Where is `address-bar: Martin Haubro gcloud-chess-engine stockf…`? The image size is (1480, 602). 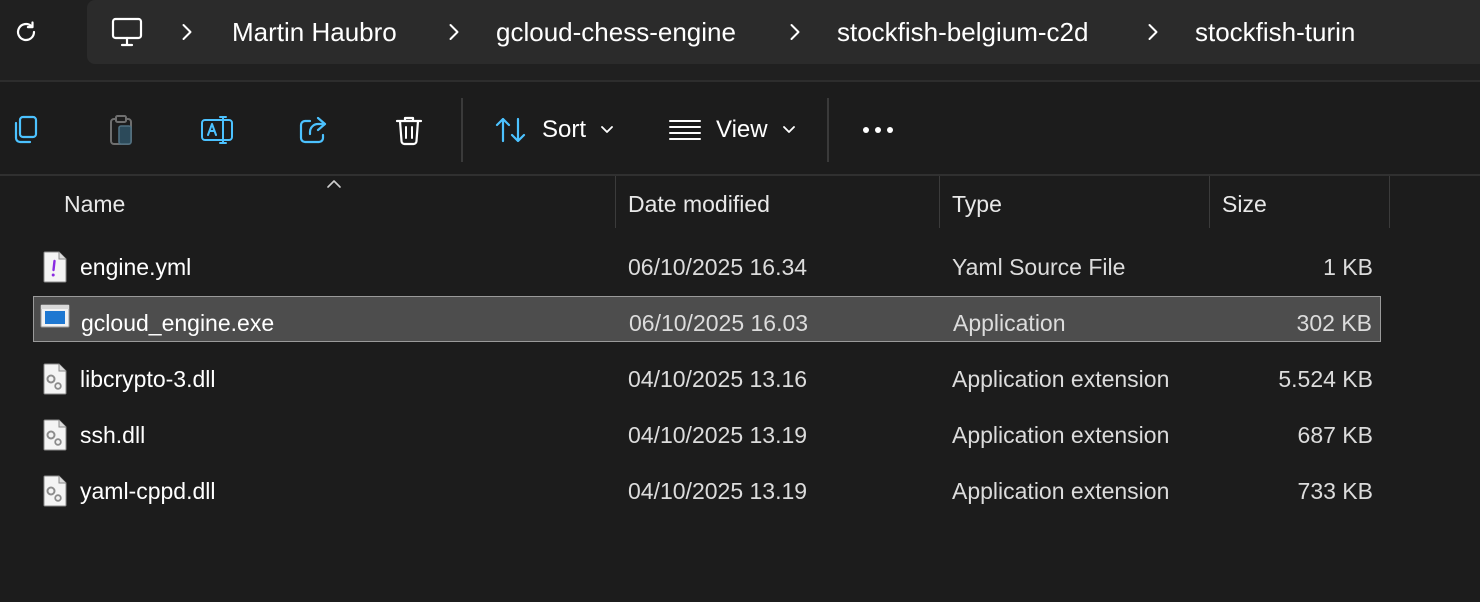 address-bar: Martin Haubro gcloud-chess-engine stockf… is located at coordinates (783, 32).